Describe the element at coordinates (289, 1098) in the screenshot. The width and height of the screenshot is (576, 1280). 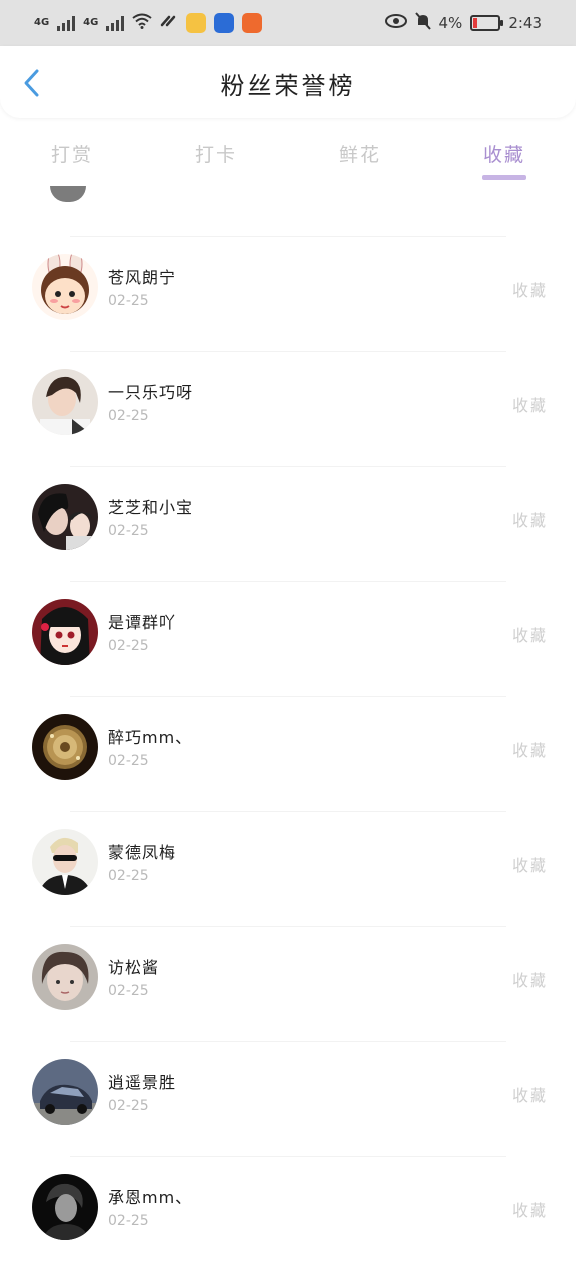
I see `list-item: 逍遥景胜 02-25 收藏` at that location.